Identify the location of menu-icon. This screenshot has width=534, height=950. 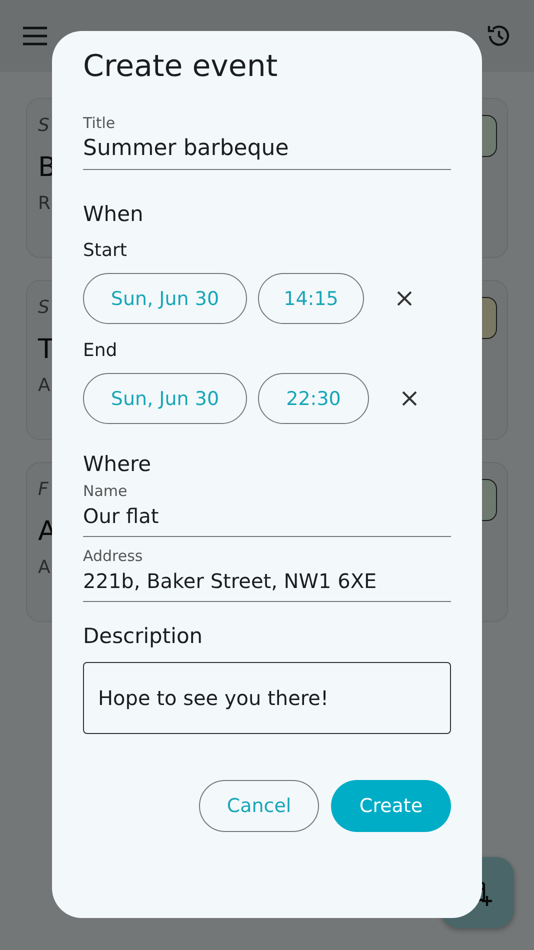
(35, 36).